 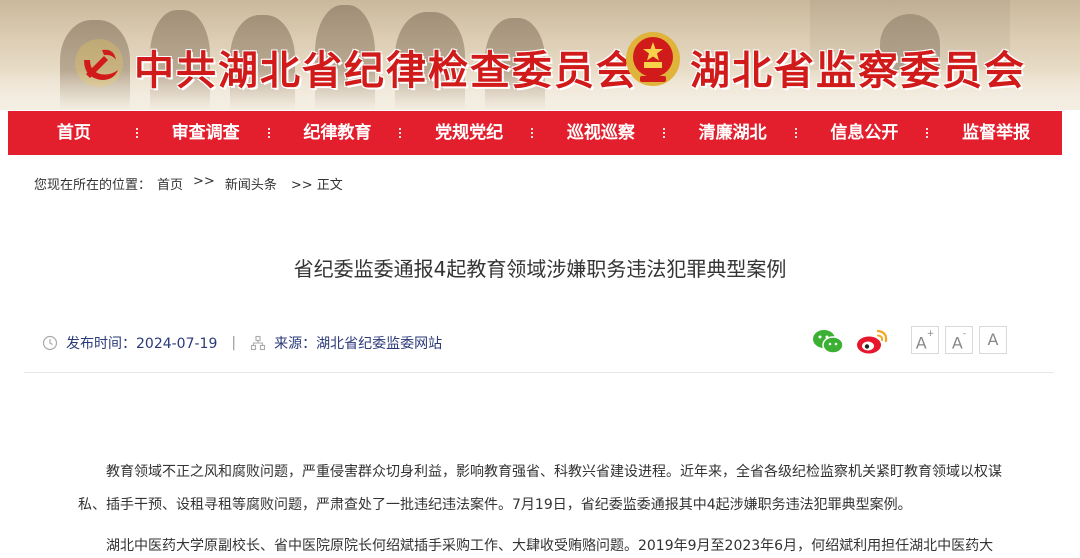 What do you see at coordinates (469, 133) in the screenshot?
I see `nav-item-party-regulations: 党规党纪` at bounding box center [469, 133].